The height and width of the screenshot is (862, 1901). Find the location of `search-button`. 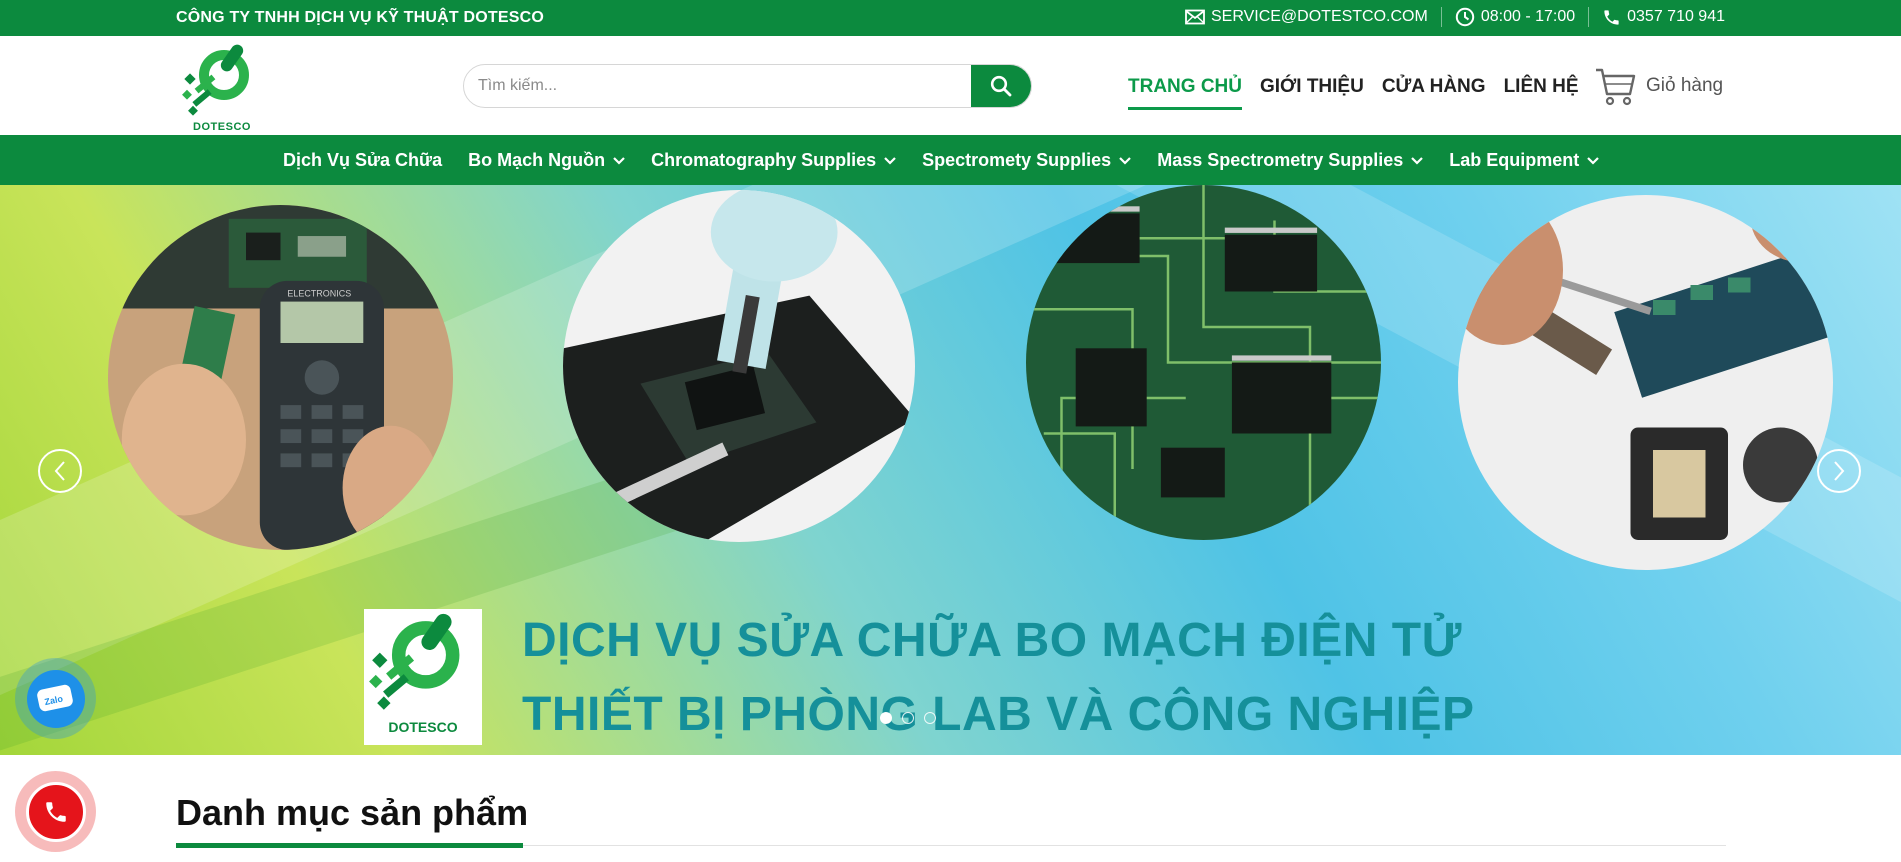

search-button is located at coordinates (1001, 86).